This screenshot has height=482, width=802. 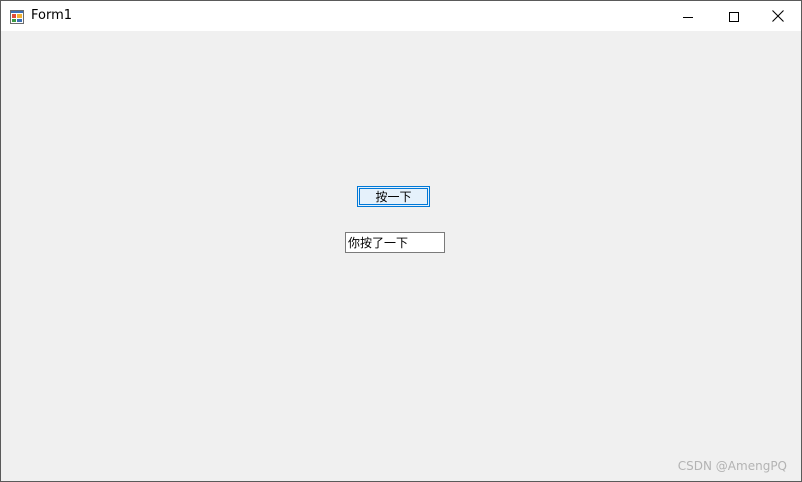 What do you see at coordinates (401, 16) in the screenshot?
I see `title-bar: Form1` at bounding box center [401, 16].